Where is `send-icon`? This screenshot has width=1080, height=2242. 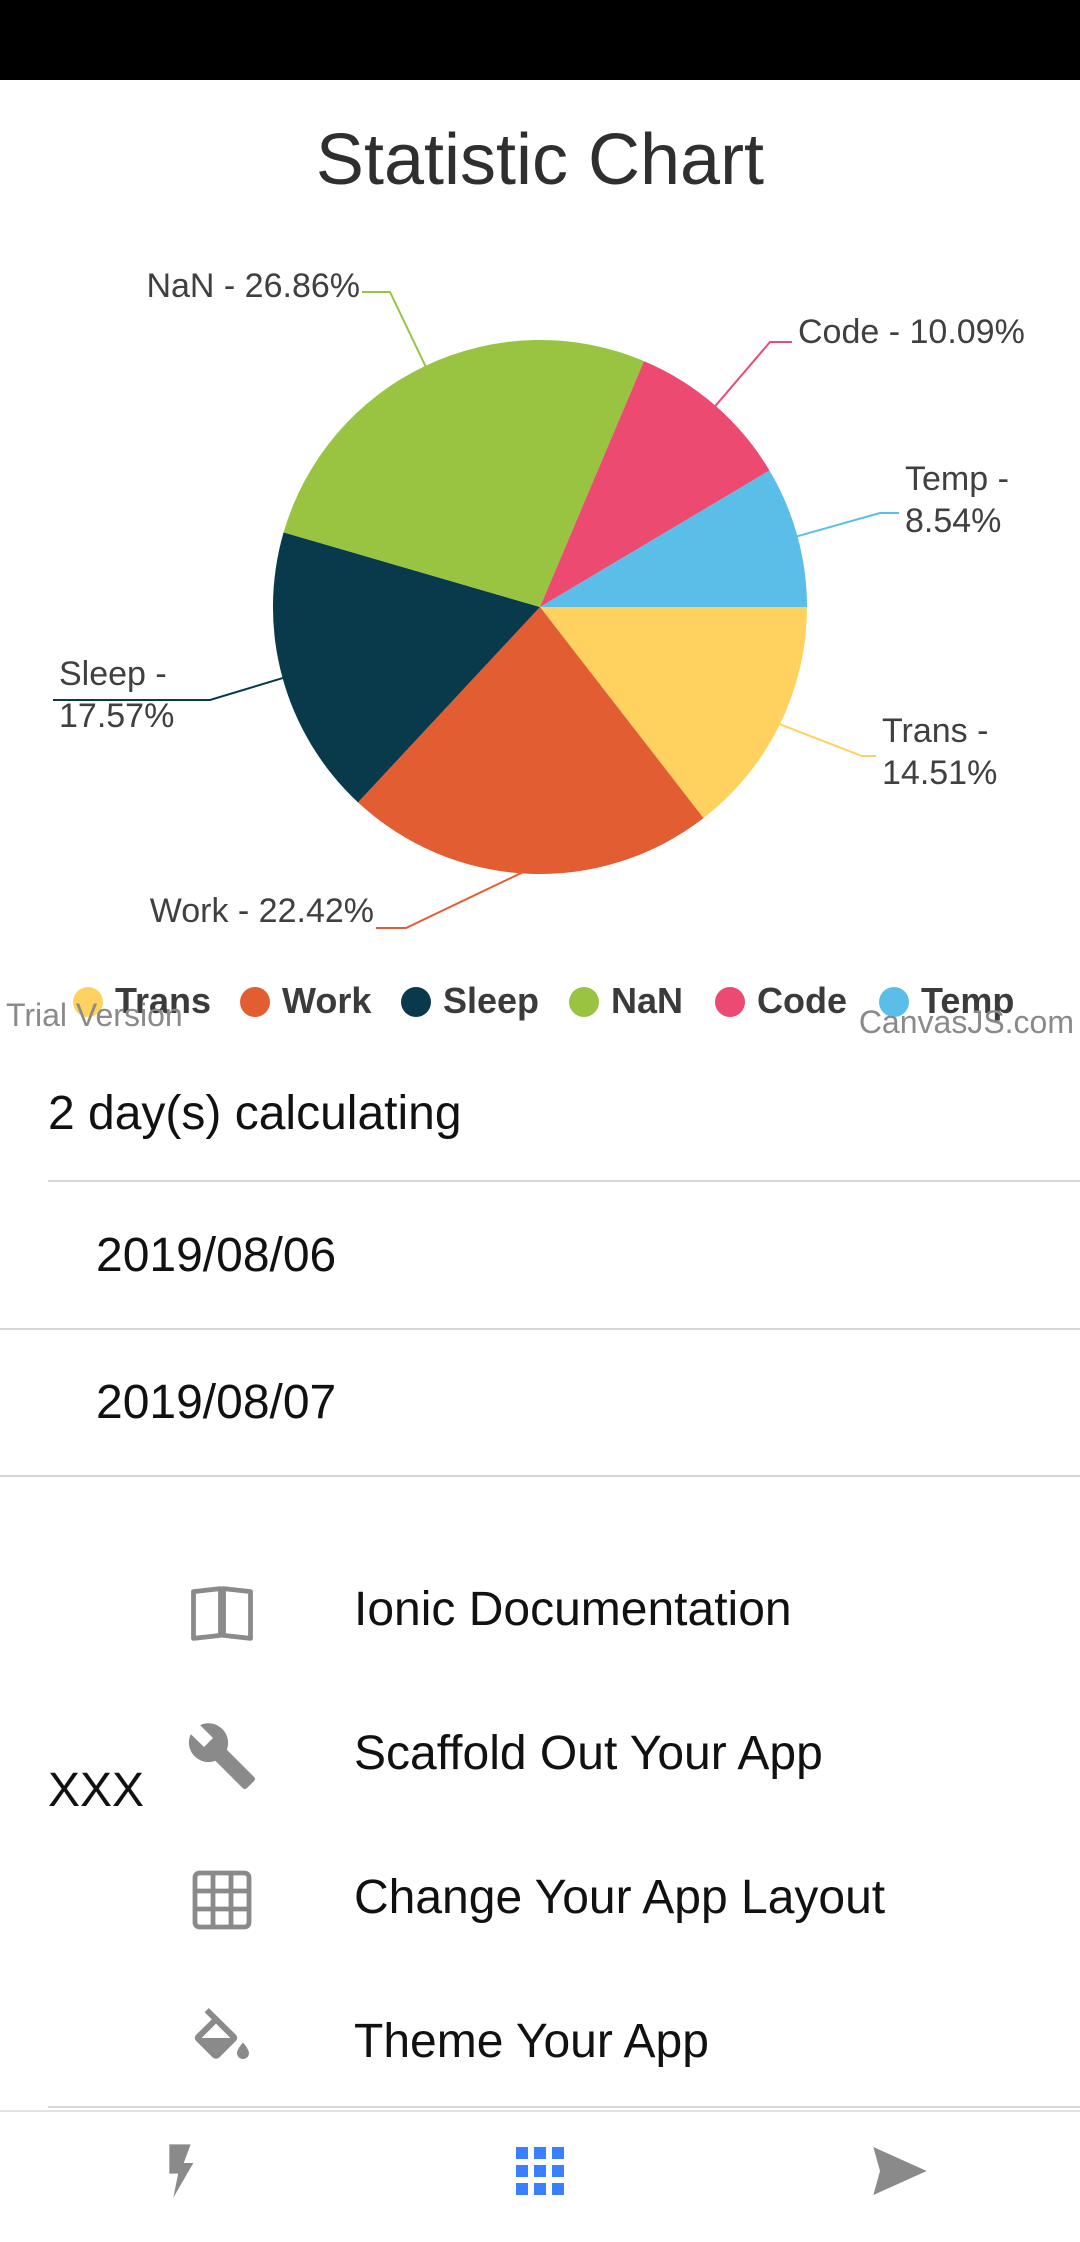
send-icon is located at coordinates (900, 2171).